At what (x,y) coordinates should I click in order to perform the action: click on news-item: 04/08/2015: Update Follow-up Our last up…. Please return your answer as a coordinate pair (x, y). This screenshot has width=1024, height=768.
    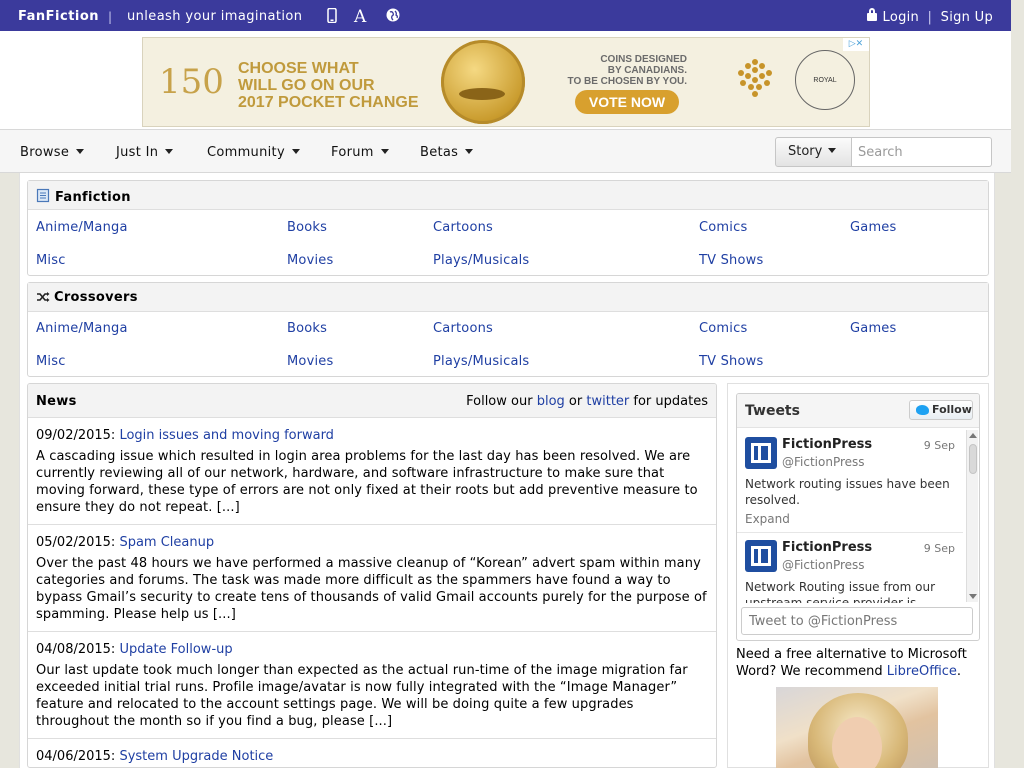
    Looking at the image, I should click on (372, 685).